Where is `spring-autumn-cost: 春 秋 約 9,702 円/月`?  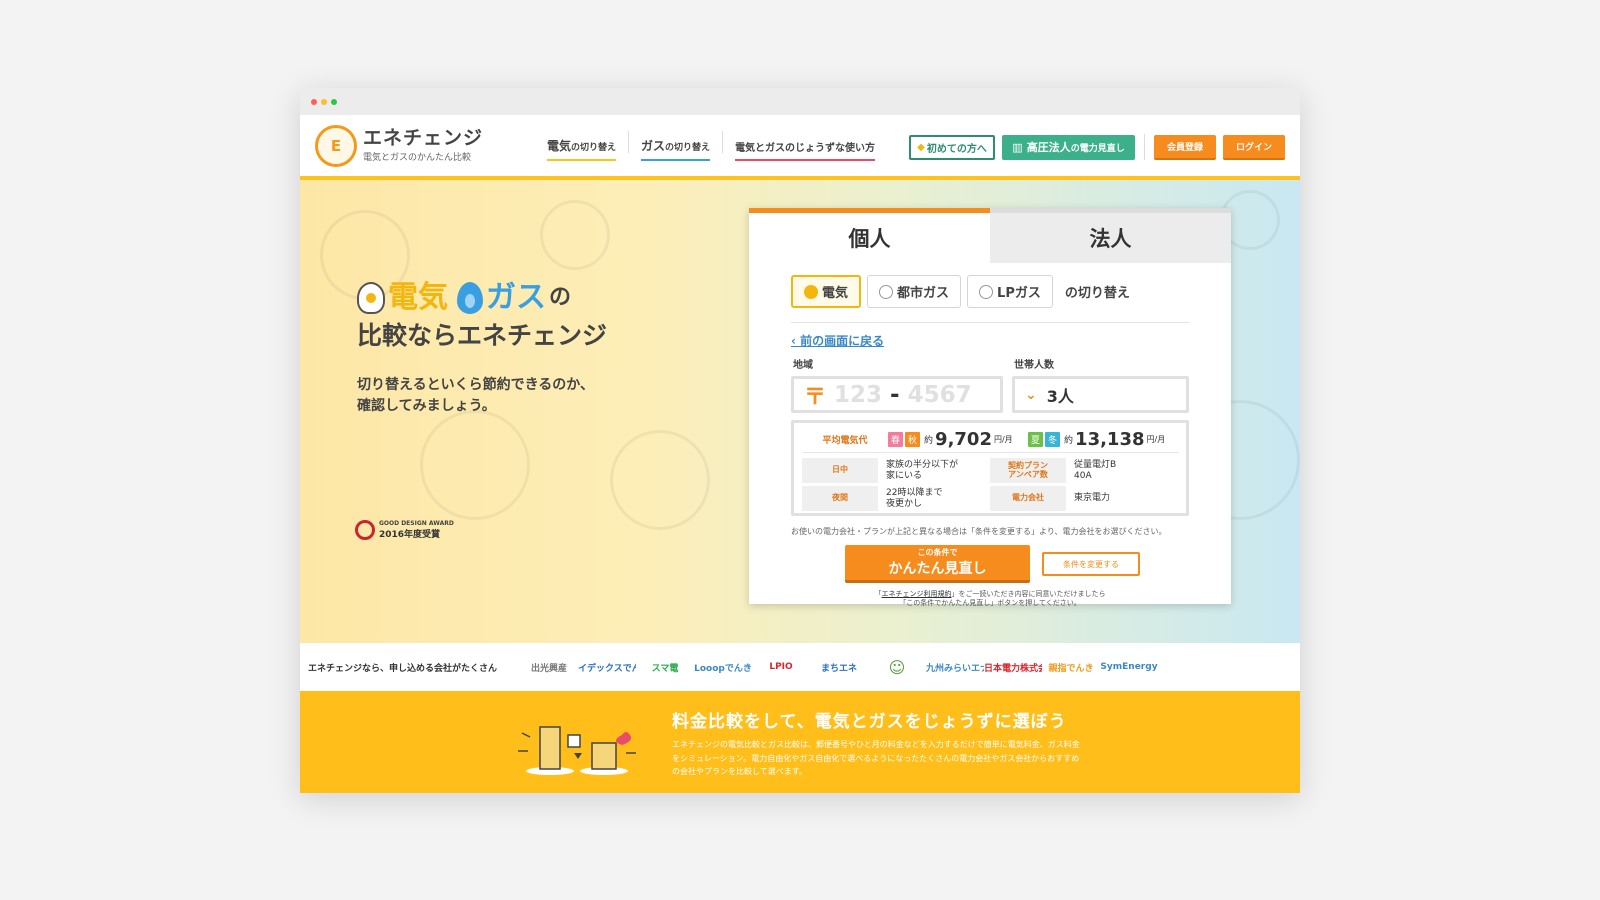
spring-autumn-cost: 春 秋 約 9,702 円/月 is located at coordinates (958, 439).